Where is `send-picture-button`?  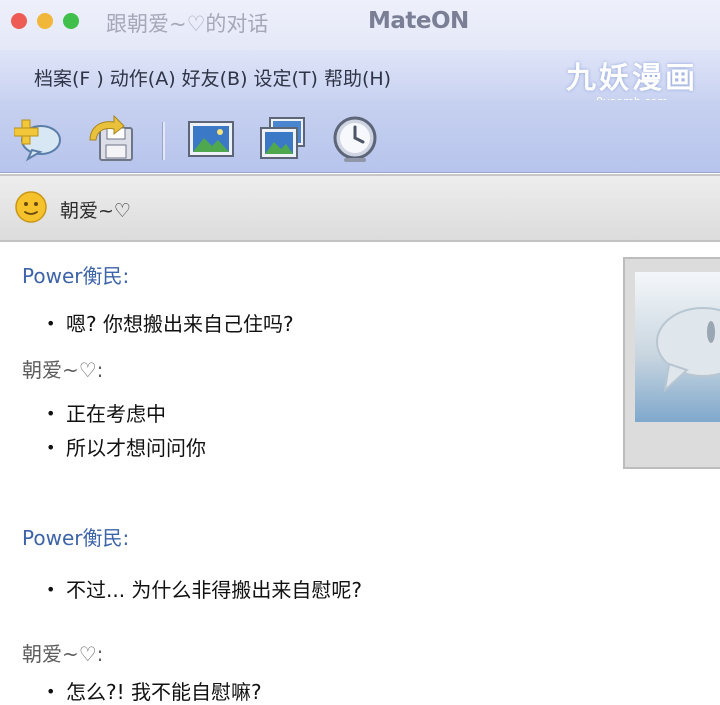 send-picture-button is located at coordinates (211, 139).